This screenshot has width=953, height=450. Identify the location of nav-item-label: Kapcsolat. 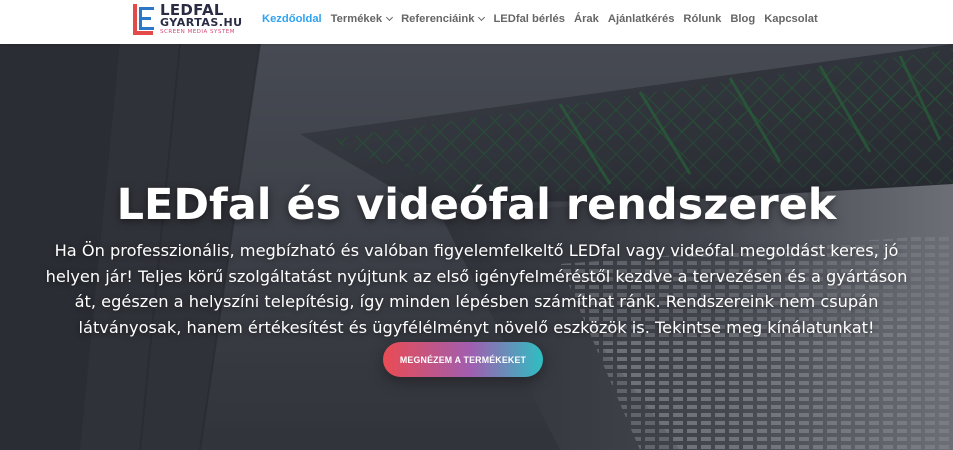
(791, 19).